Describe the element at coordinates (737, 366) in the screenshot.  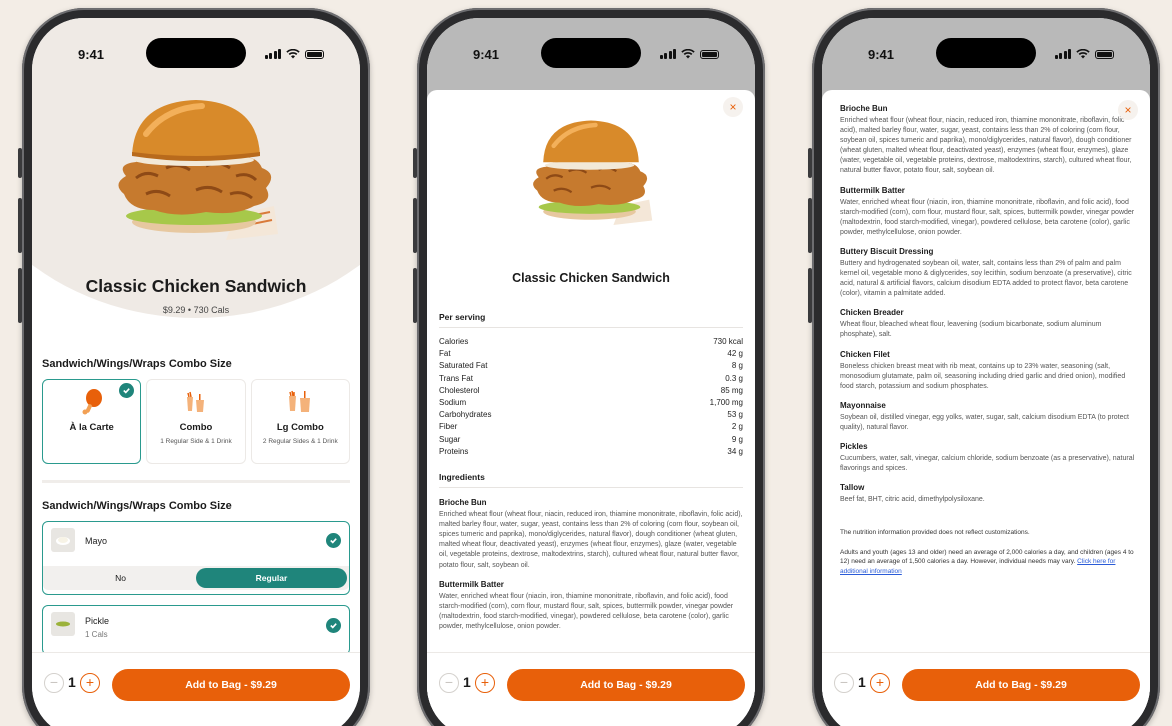
I see `nutrient-value: 8 g` at that location.